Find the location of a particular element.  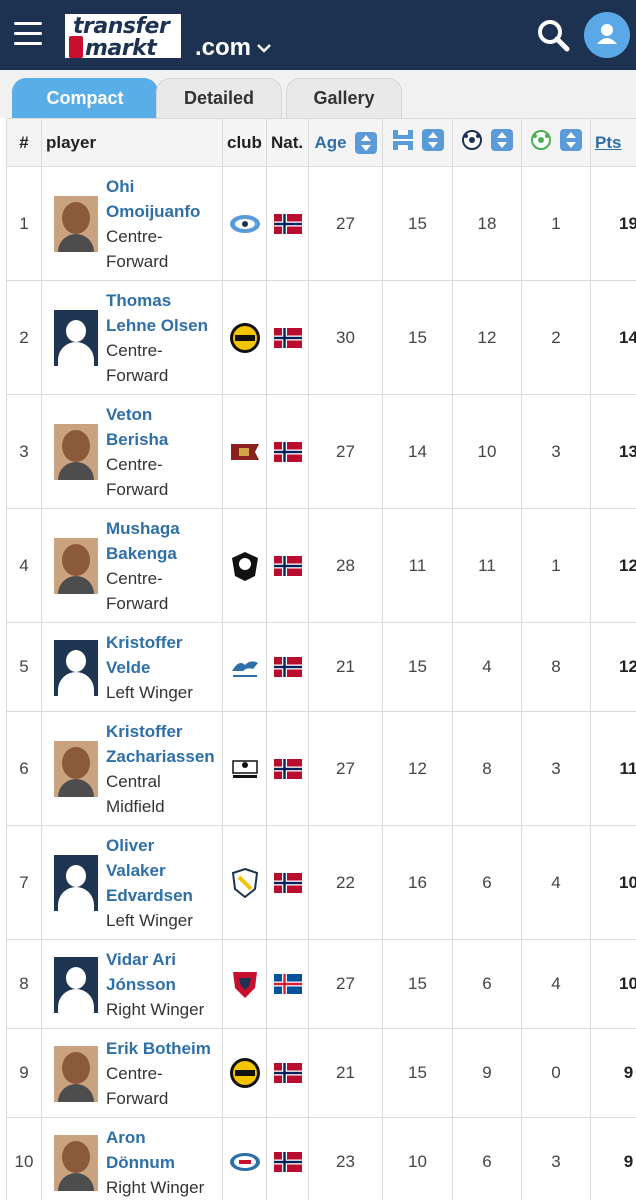

player-info: Erik Botheim Centre- Forward is located at coordinates (158, 1073).